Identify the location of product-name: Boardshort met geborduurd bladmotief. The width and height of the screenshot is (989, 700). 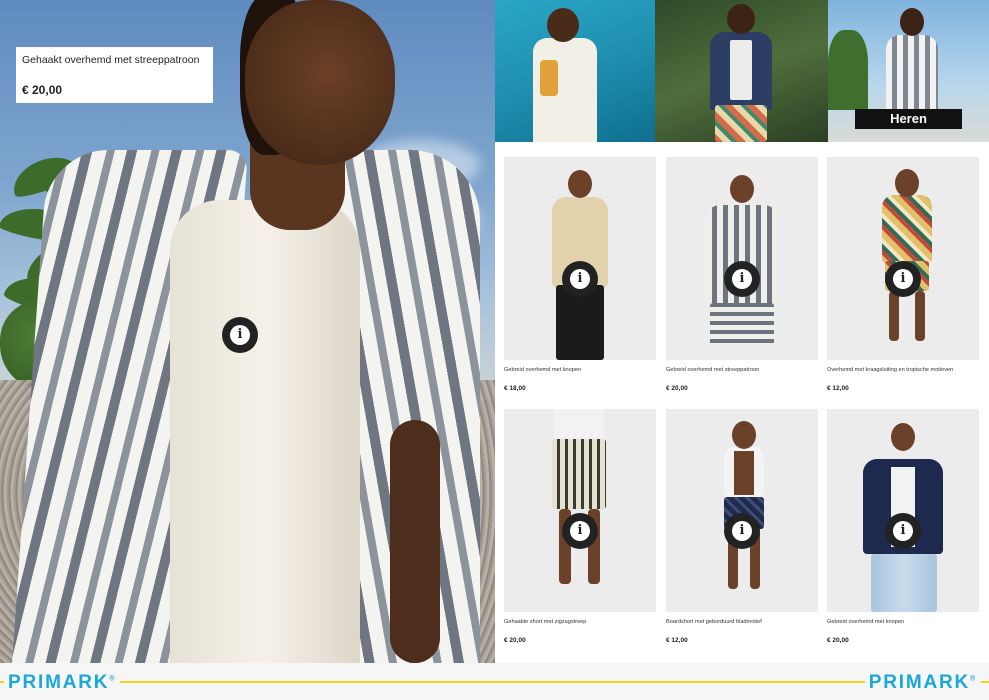
(714, 622).